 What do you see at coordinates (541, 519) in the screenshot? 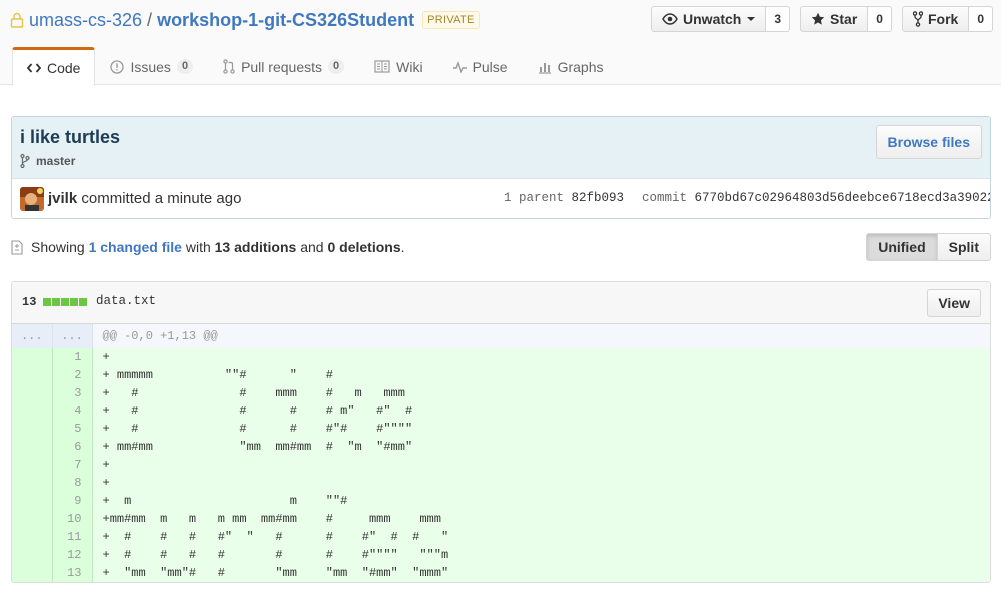
I see `diff-code: +mm#mm m m m mm mm#mm # mmm mmm` at bounding box center [541, 519].